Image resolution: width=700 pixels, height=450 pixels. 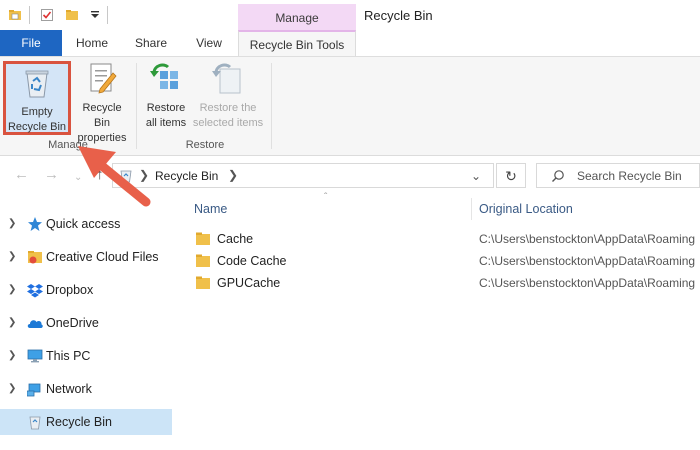 I want to click on button-label-line2: Recycle Bin, so click(x=37, y=127).